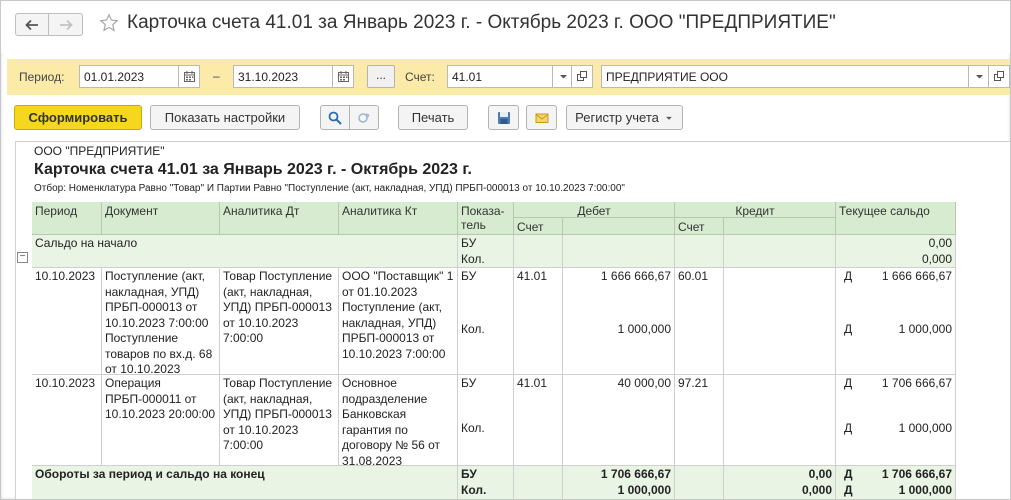 This screenshot has height=500, width=1011. What do you see at coordinates (245, 251) in the screenshot?
I see `opening-label-cell: Сальдо на начало` at bounding box center [245, 251].